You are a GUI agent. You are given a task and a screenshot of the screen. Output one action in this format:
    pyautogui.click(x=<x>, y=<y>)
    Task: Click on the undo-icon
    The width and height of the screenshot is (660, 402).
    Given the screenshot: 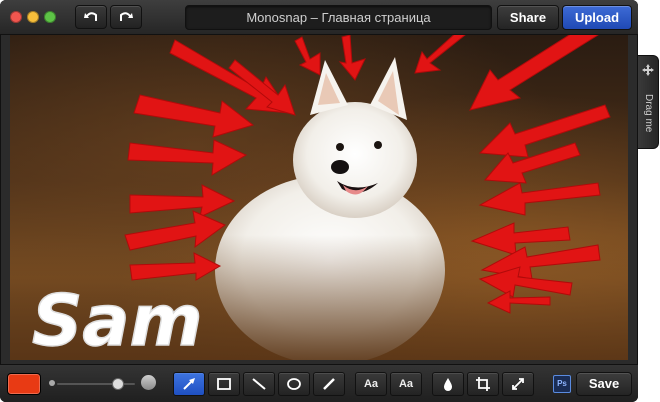 What is the action you would take?
    pyautogui.click(x=90, y=16)
    